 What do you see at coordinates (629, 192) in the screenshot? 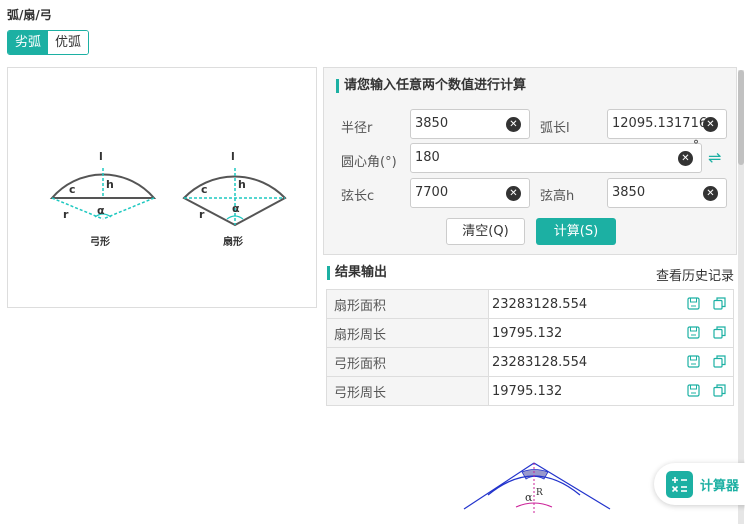
I see `chord-height-value: 3850` at bounding box center [629, 192].